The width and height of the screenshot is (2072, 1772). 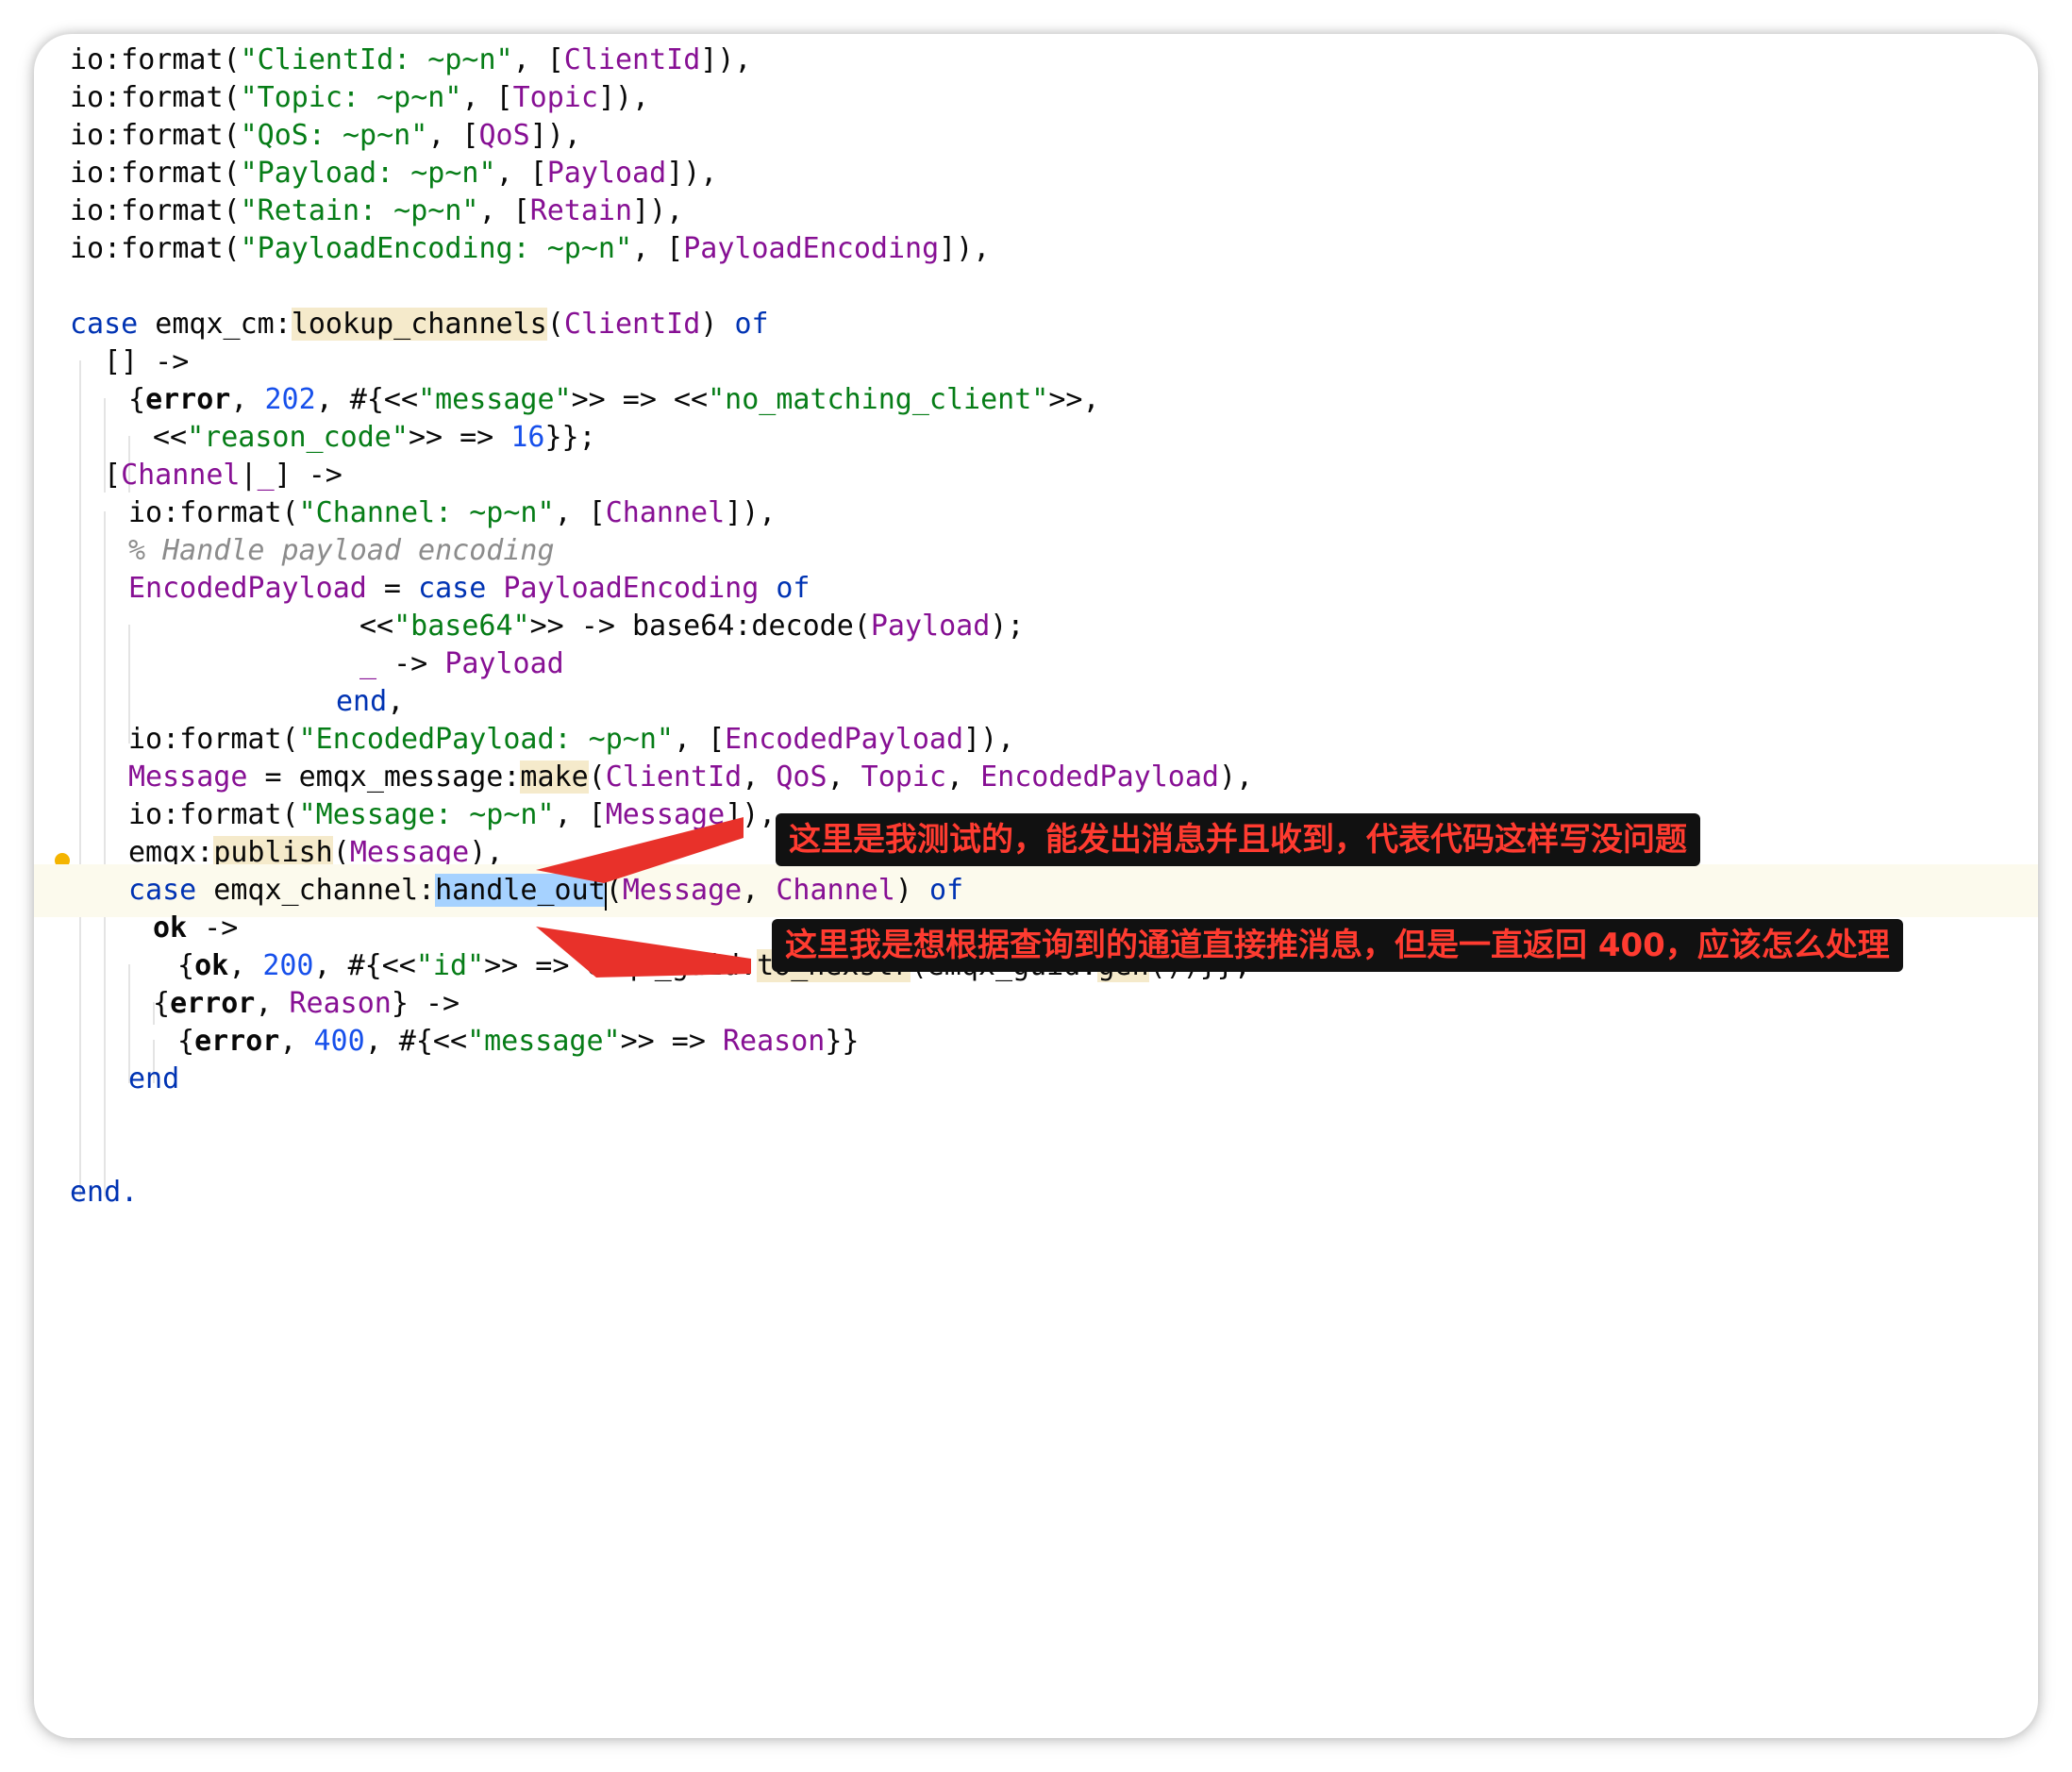 What do you see at coordinates (1337, 946) in the screenshot?
I see `annotation-second: 这里我是想根据查询到的通道直接推消息，但是一直返回 400，应该怎么处理` at bounding box center [1337, 946].